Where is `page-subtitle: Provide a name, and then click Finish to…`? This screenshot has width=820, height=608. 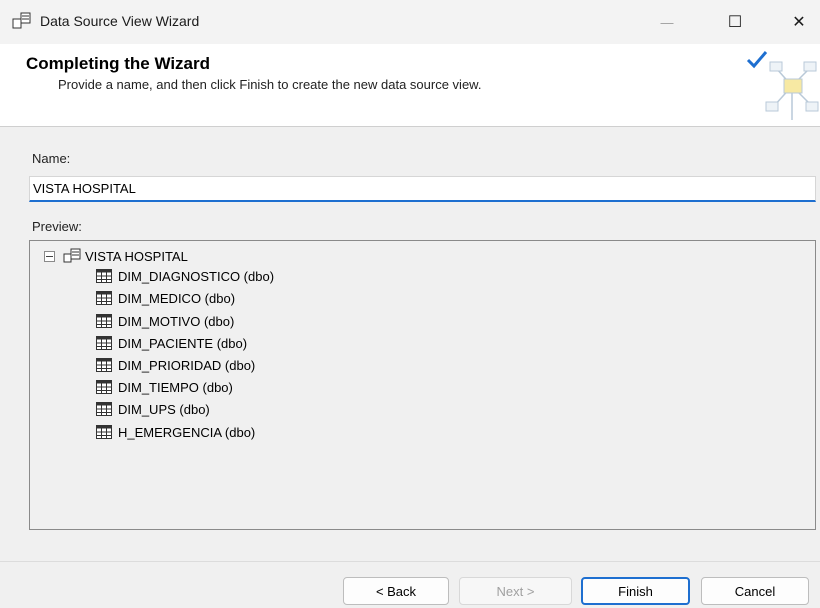 page-subtitle: Provide a name, and then click Finish to… is located at coordinates (270, 84).